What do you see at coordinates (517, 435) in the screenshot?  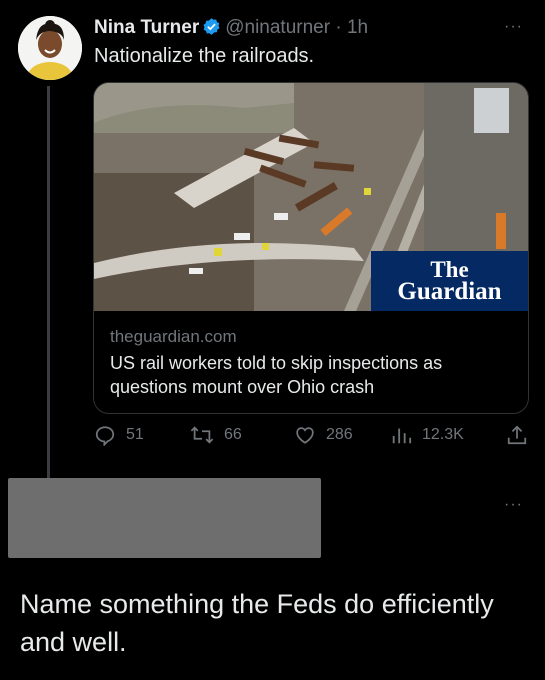 I see `share-icon` at bounding box center [517, 435].